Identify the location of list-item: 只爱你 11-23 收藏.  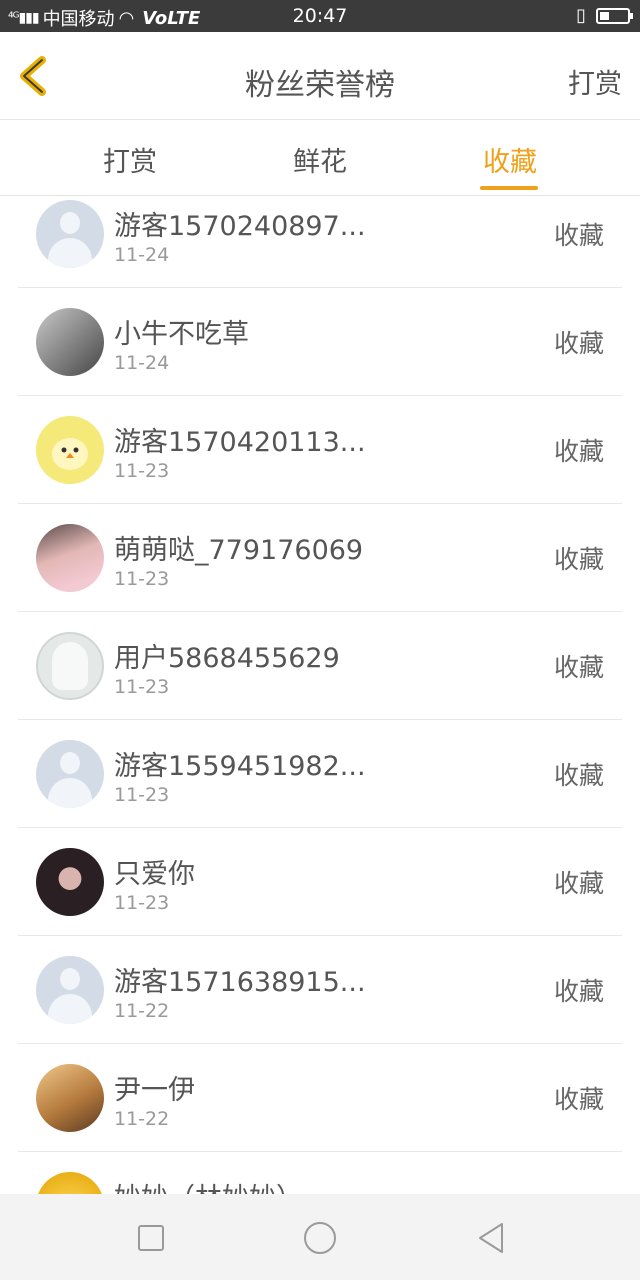
(320, 882).